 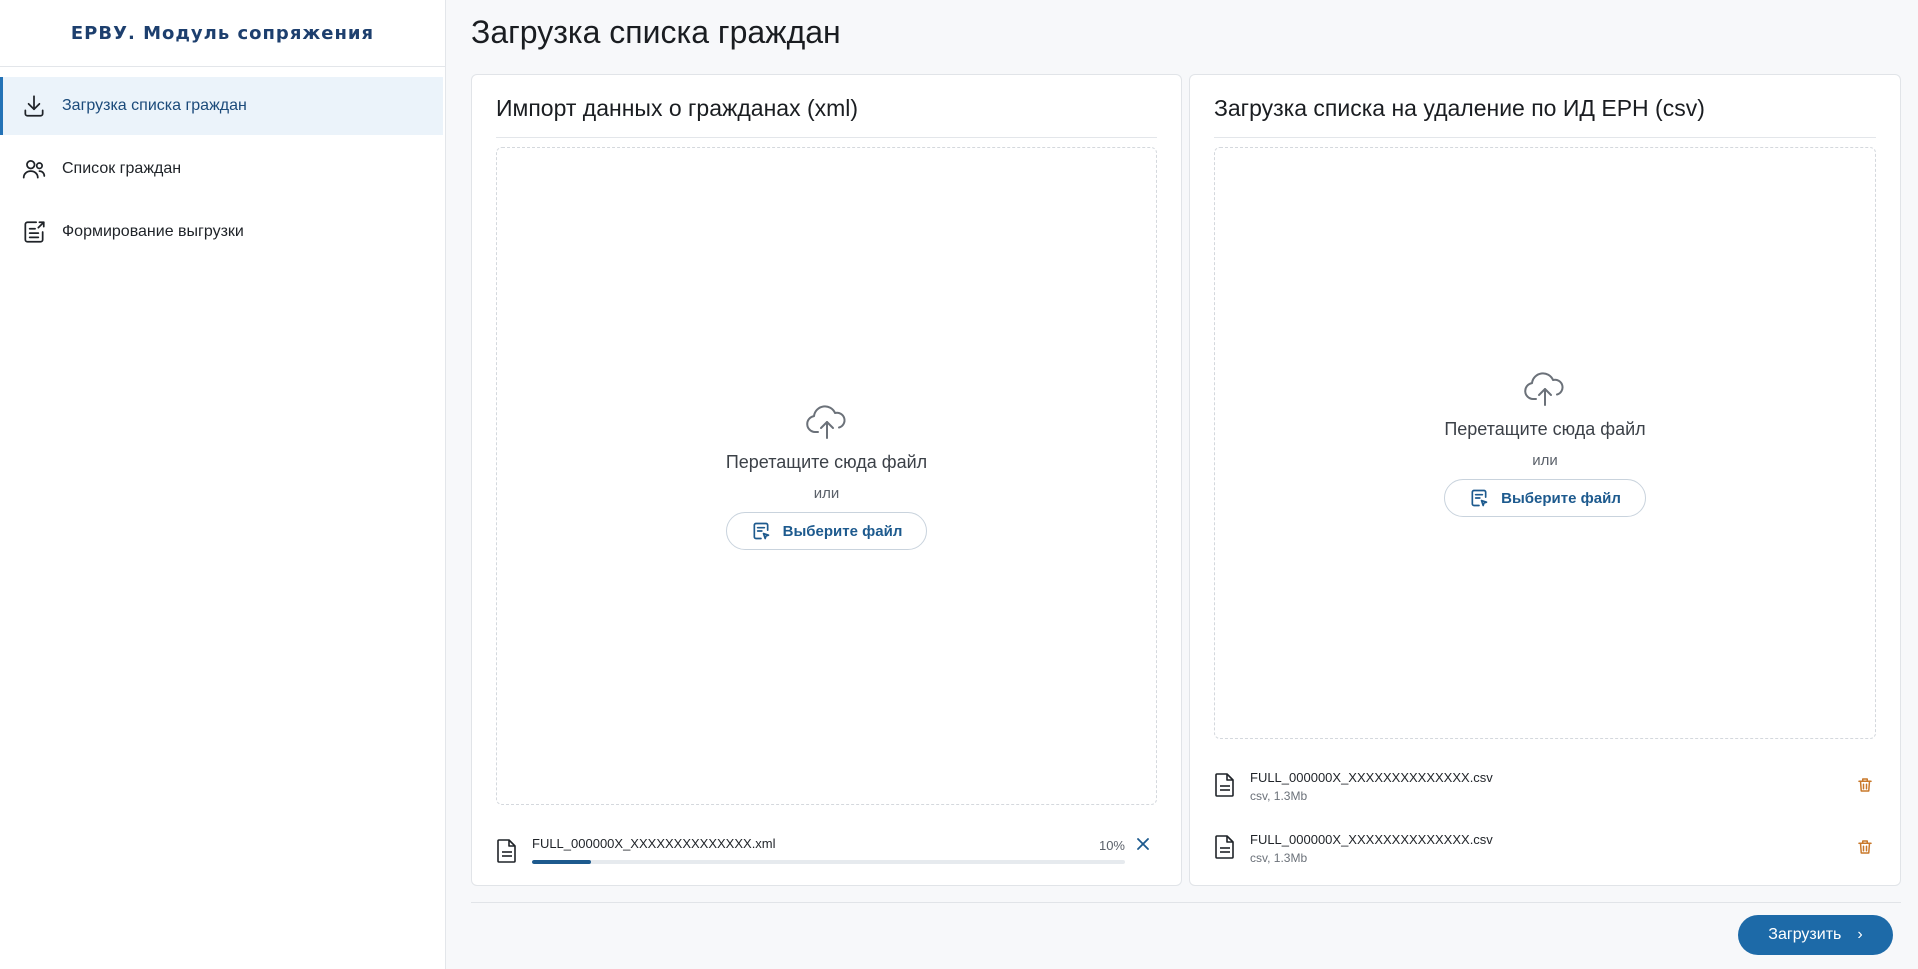 I want to click on progress-percent: 10%, so click(x=1111, y=845).